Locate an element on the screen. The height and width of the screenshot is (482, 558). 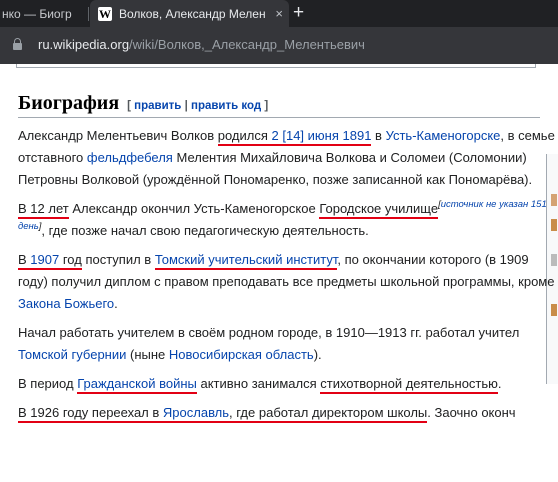
edit-code-link: править код is located at coordinates (226, 106).